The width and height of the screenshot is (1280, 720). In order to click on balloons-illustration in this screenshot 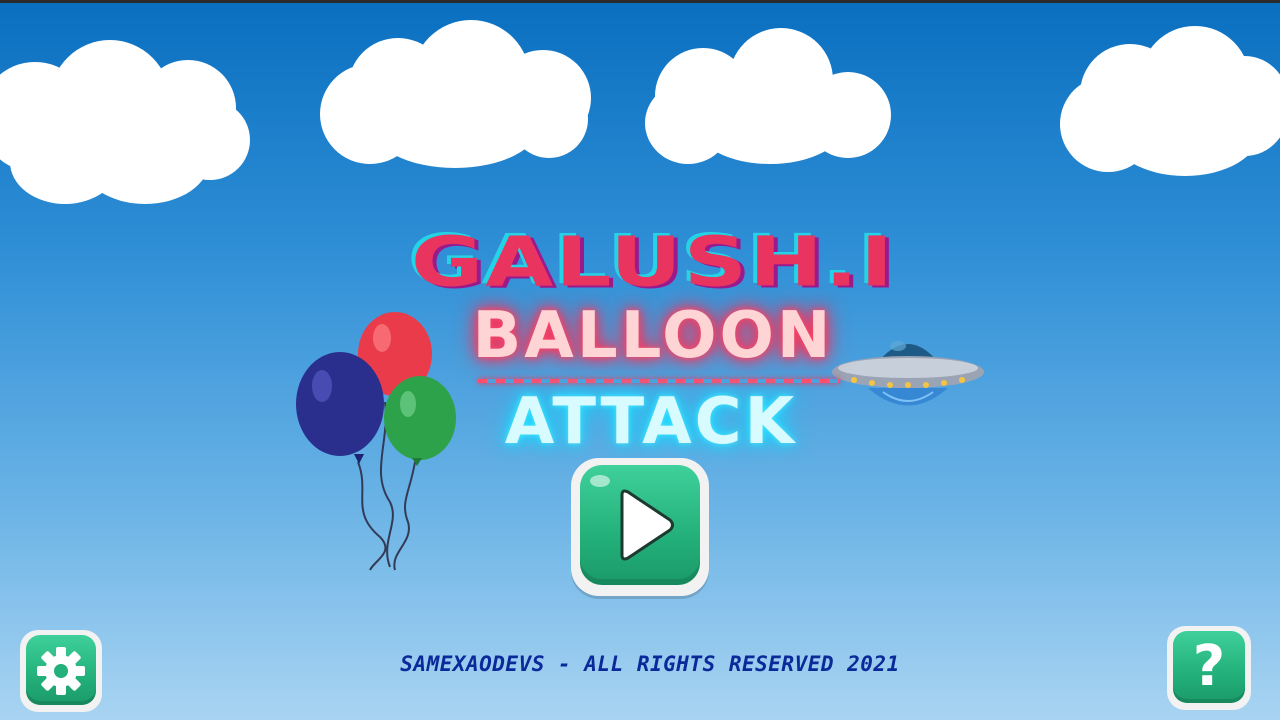, I will do `click(376, 441)`.